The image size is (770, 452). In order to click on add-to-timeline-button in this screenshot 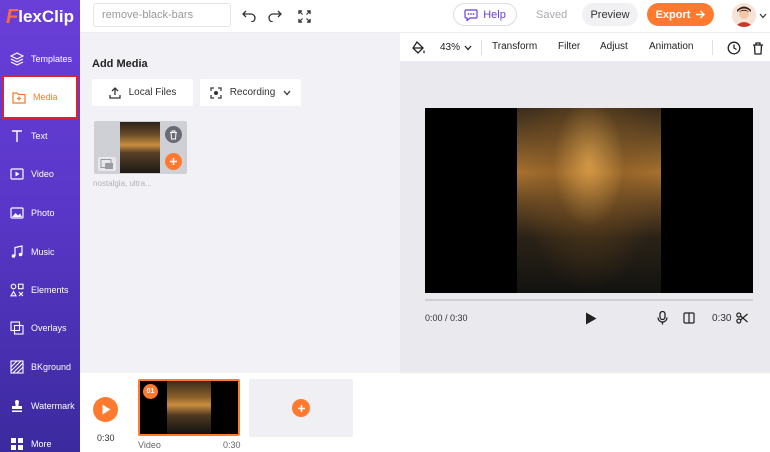, I will do `click(173, 161)`.